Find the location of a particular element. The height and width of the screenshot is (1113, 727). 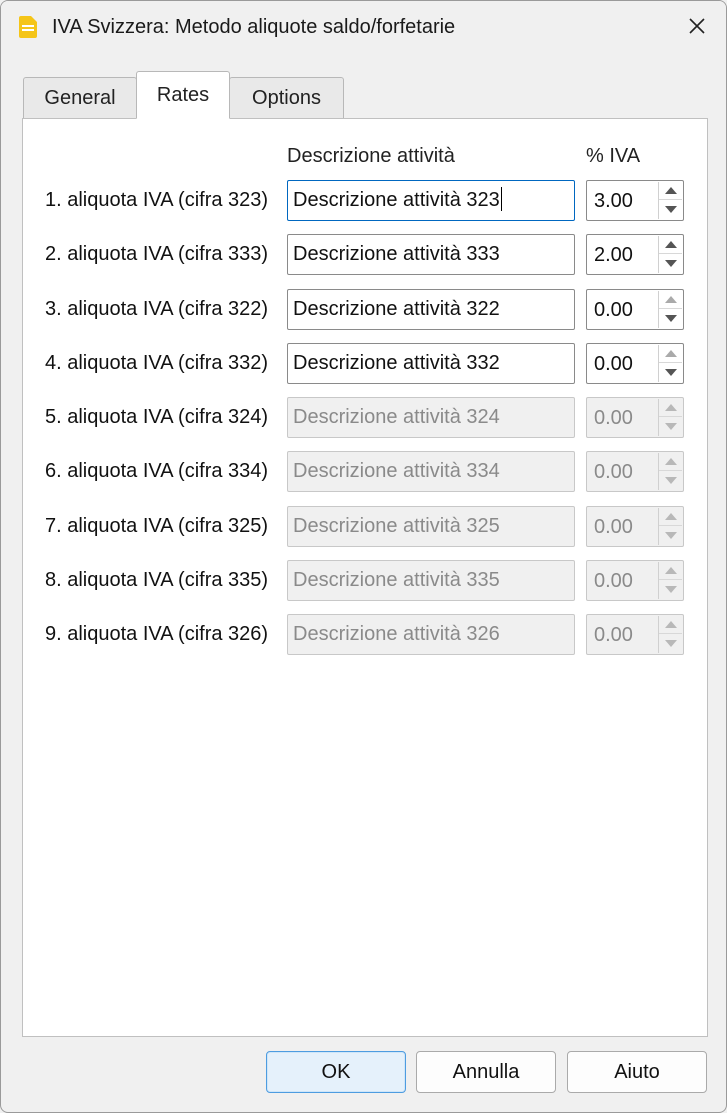

description-value: Descrizione attività 324 is located at coordinates (396, 417).